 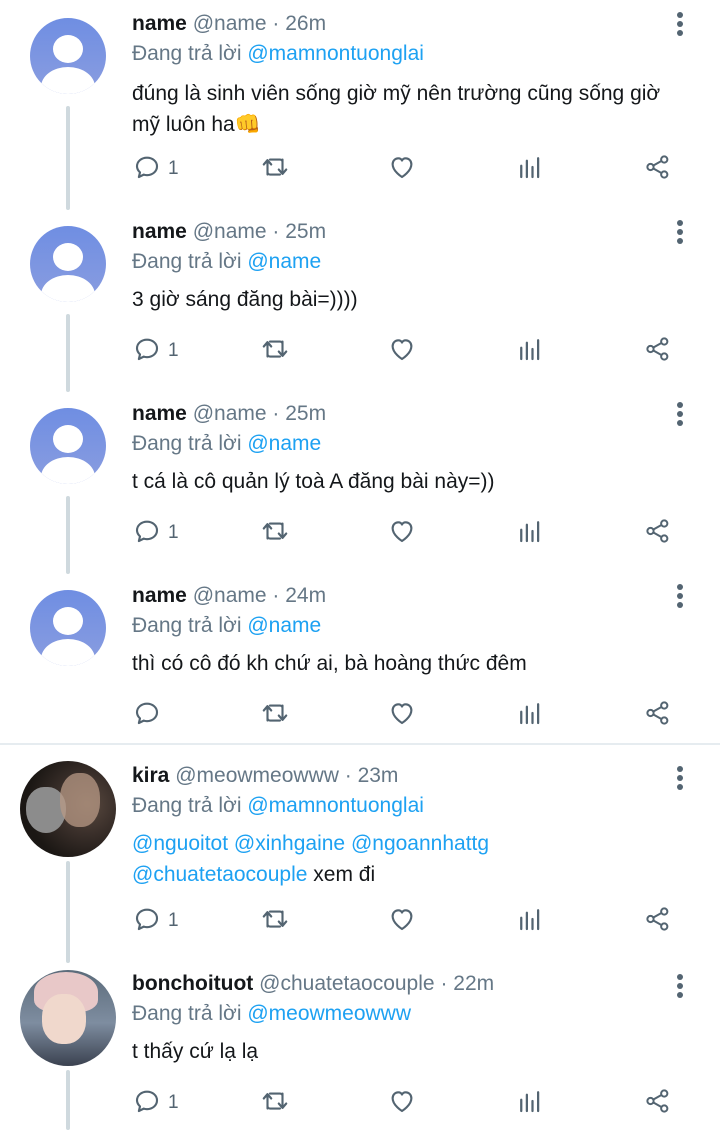 What do you see at coordinates (371, 775) in the screenshot?
I see `timestamp: · 23m` at bounding box center [371, 775].